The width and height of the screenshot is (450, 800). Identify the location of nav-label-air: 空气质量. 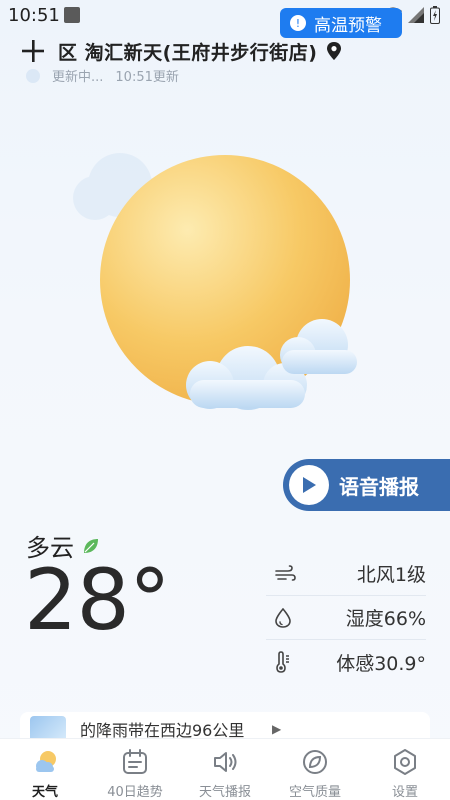
(314, 792).